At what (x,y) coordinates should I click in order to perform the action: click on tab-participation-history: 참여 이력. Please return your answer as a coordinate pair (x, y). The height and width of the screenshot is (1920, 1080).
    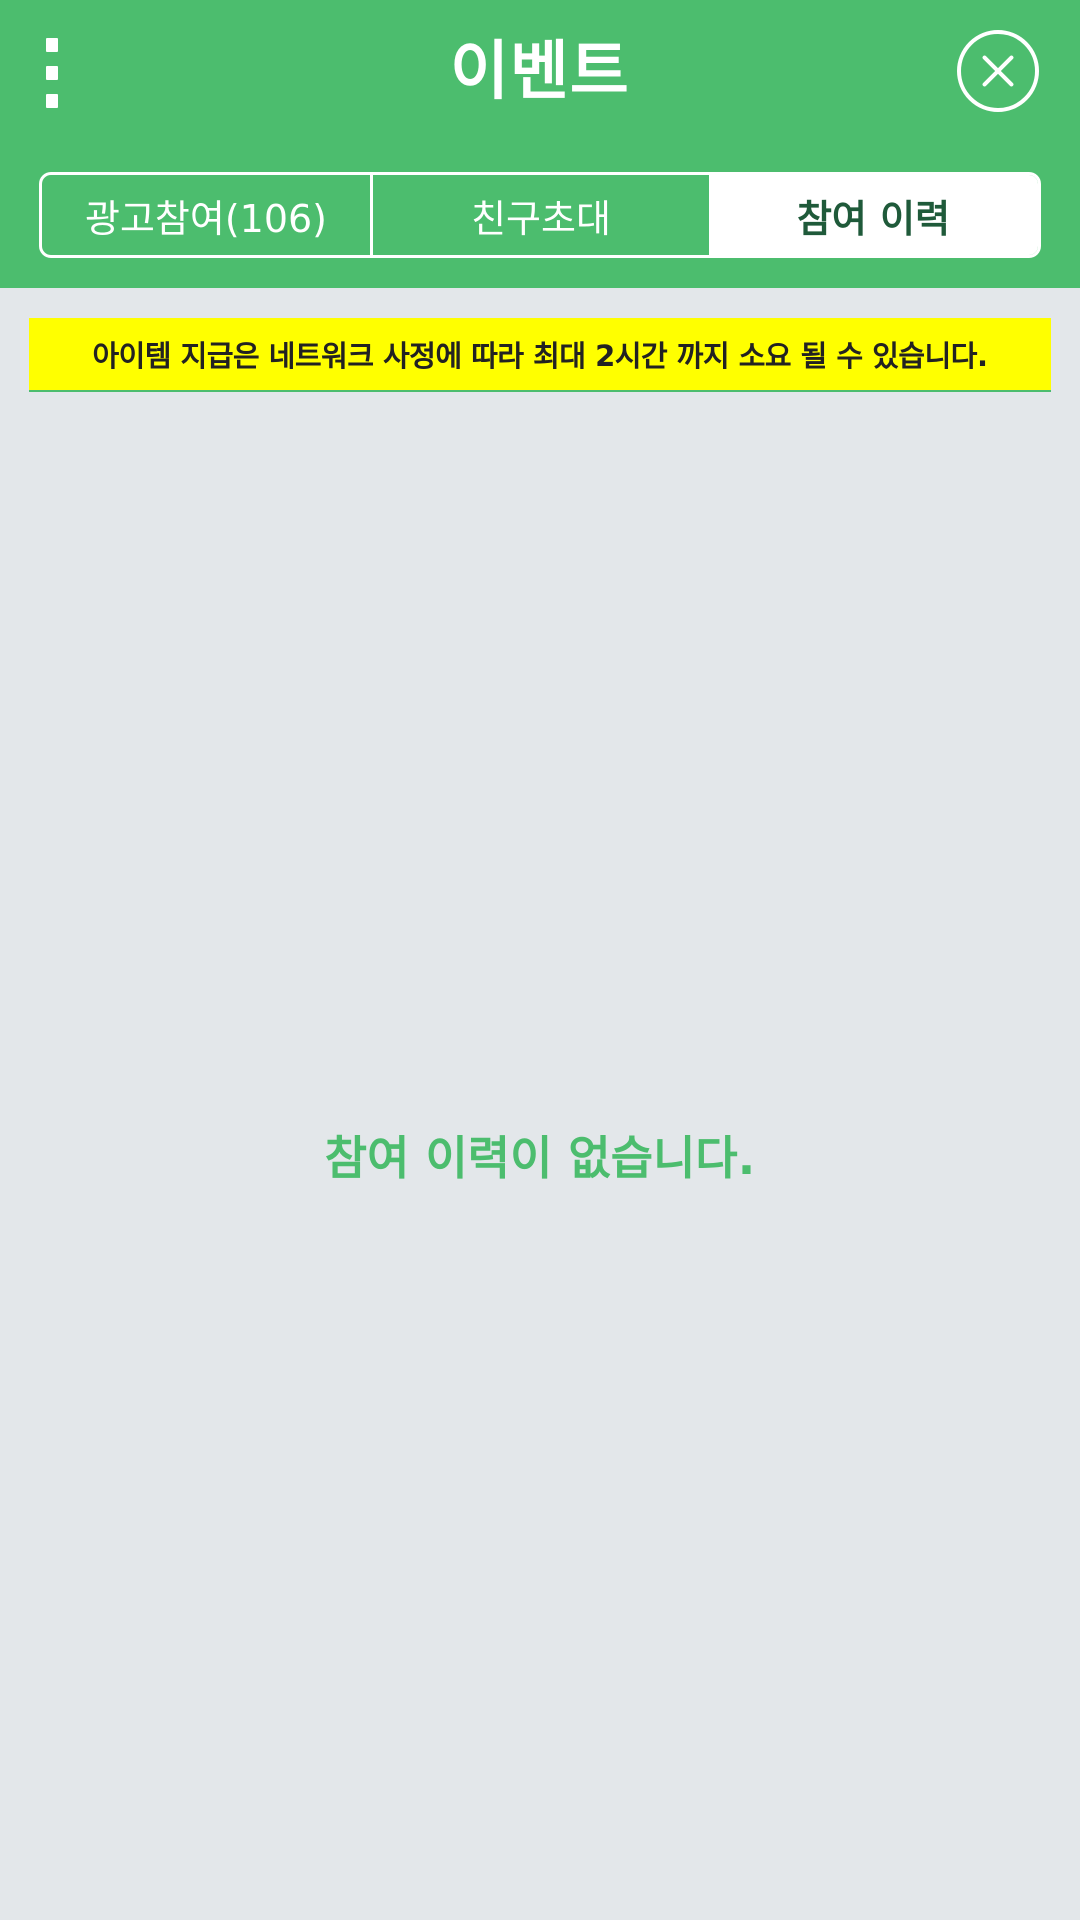
    Looking at the image, I should click on (873, 215).